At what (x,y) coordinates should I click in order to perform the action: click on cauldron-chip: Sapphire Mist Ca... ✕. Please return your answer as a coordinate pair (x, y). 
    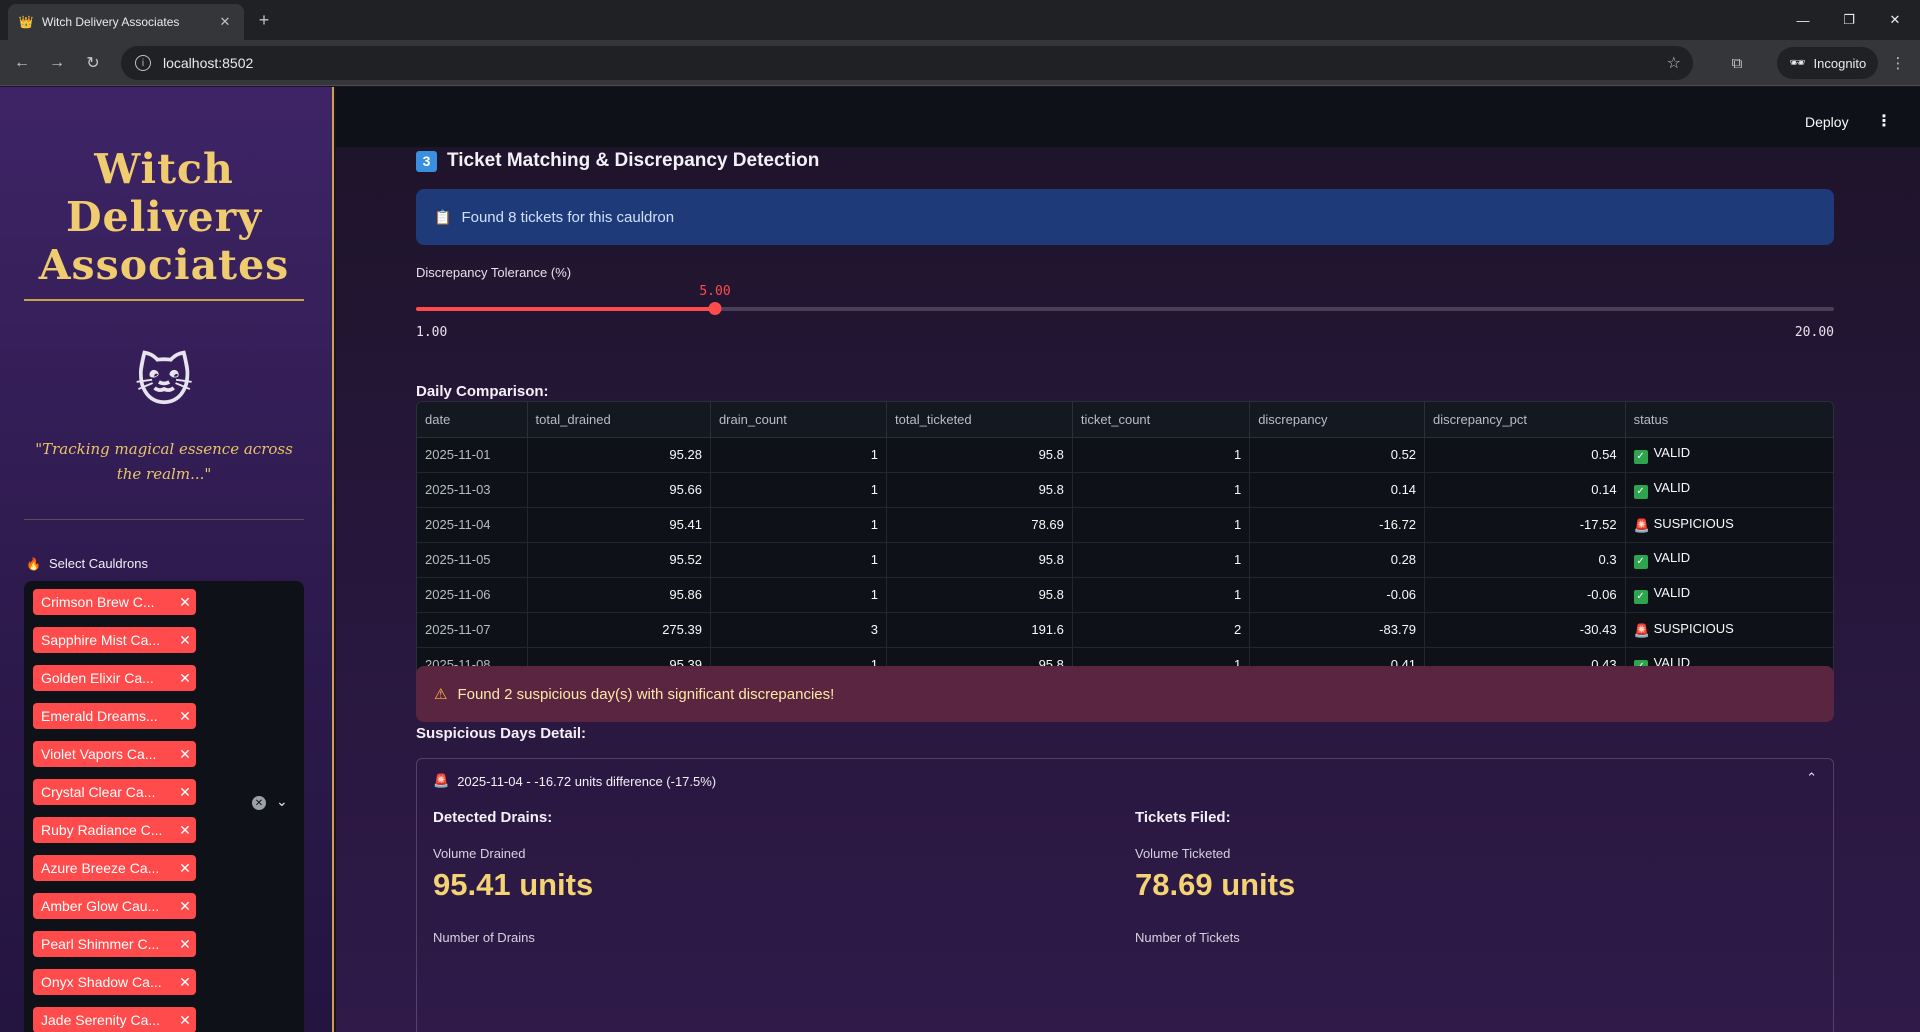
    Looking at the image, I should click on (114, 640).